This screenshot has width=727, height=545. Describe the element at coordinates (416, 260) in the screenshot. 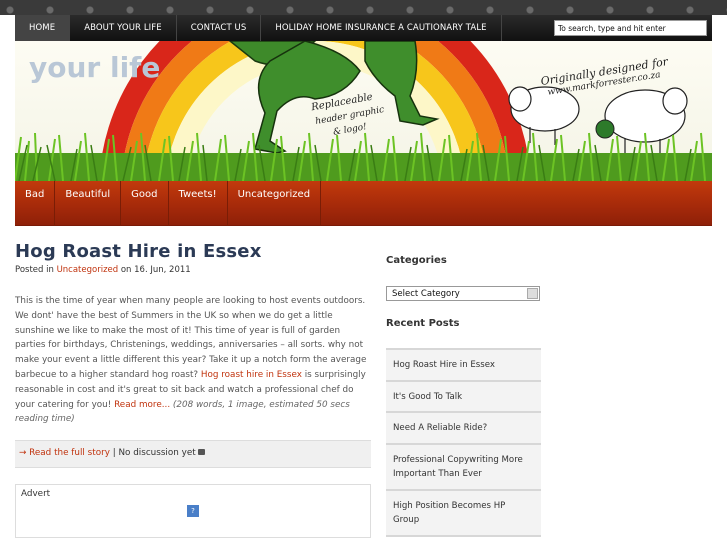

I see `categories-heading: Categories` at that location.